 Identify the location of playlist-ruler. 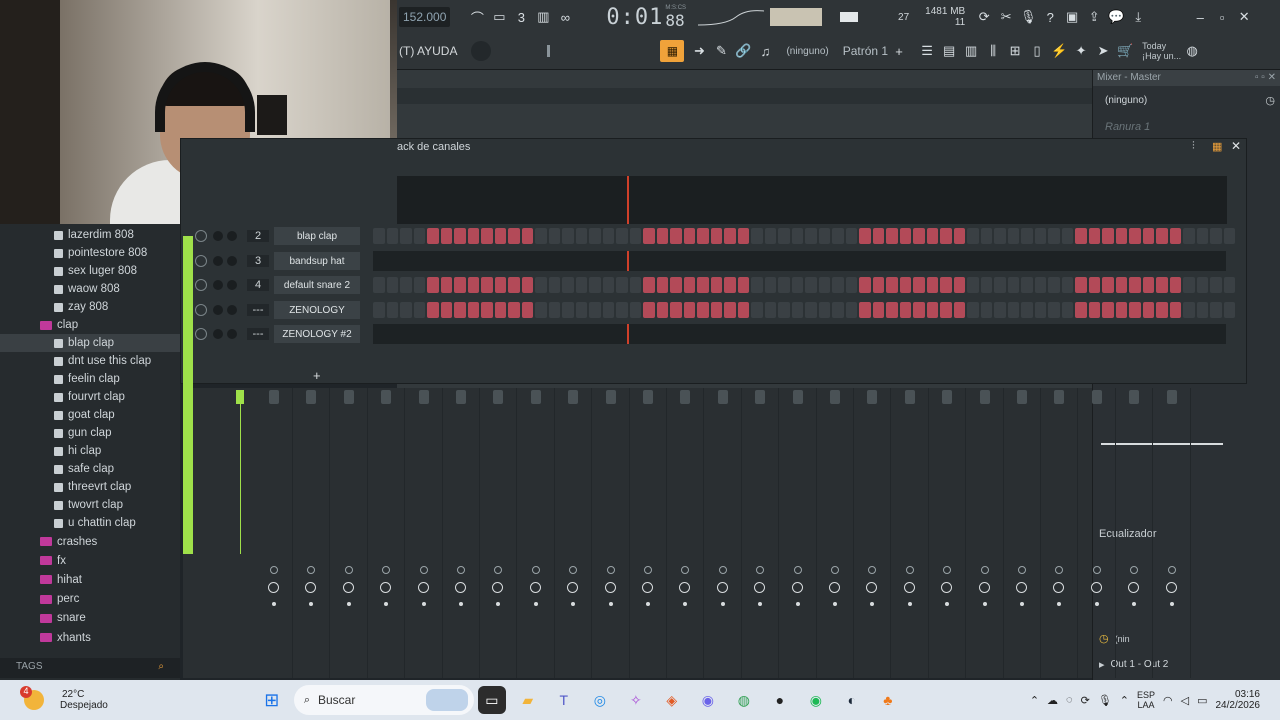
(744, 96).